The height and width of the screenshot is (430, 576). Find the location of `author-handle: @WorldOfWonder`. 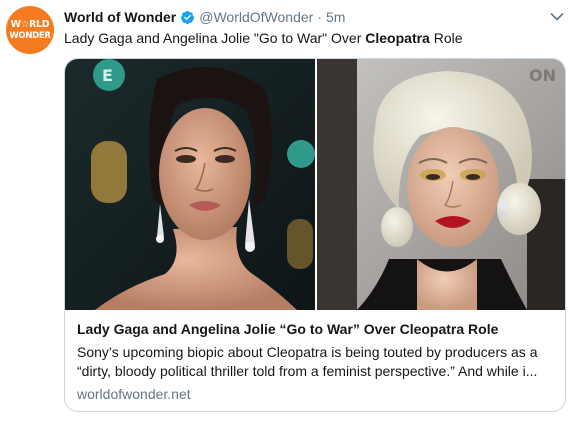

author-handle: @WorldOfWonder is located at coordinates (256, 17).